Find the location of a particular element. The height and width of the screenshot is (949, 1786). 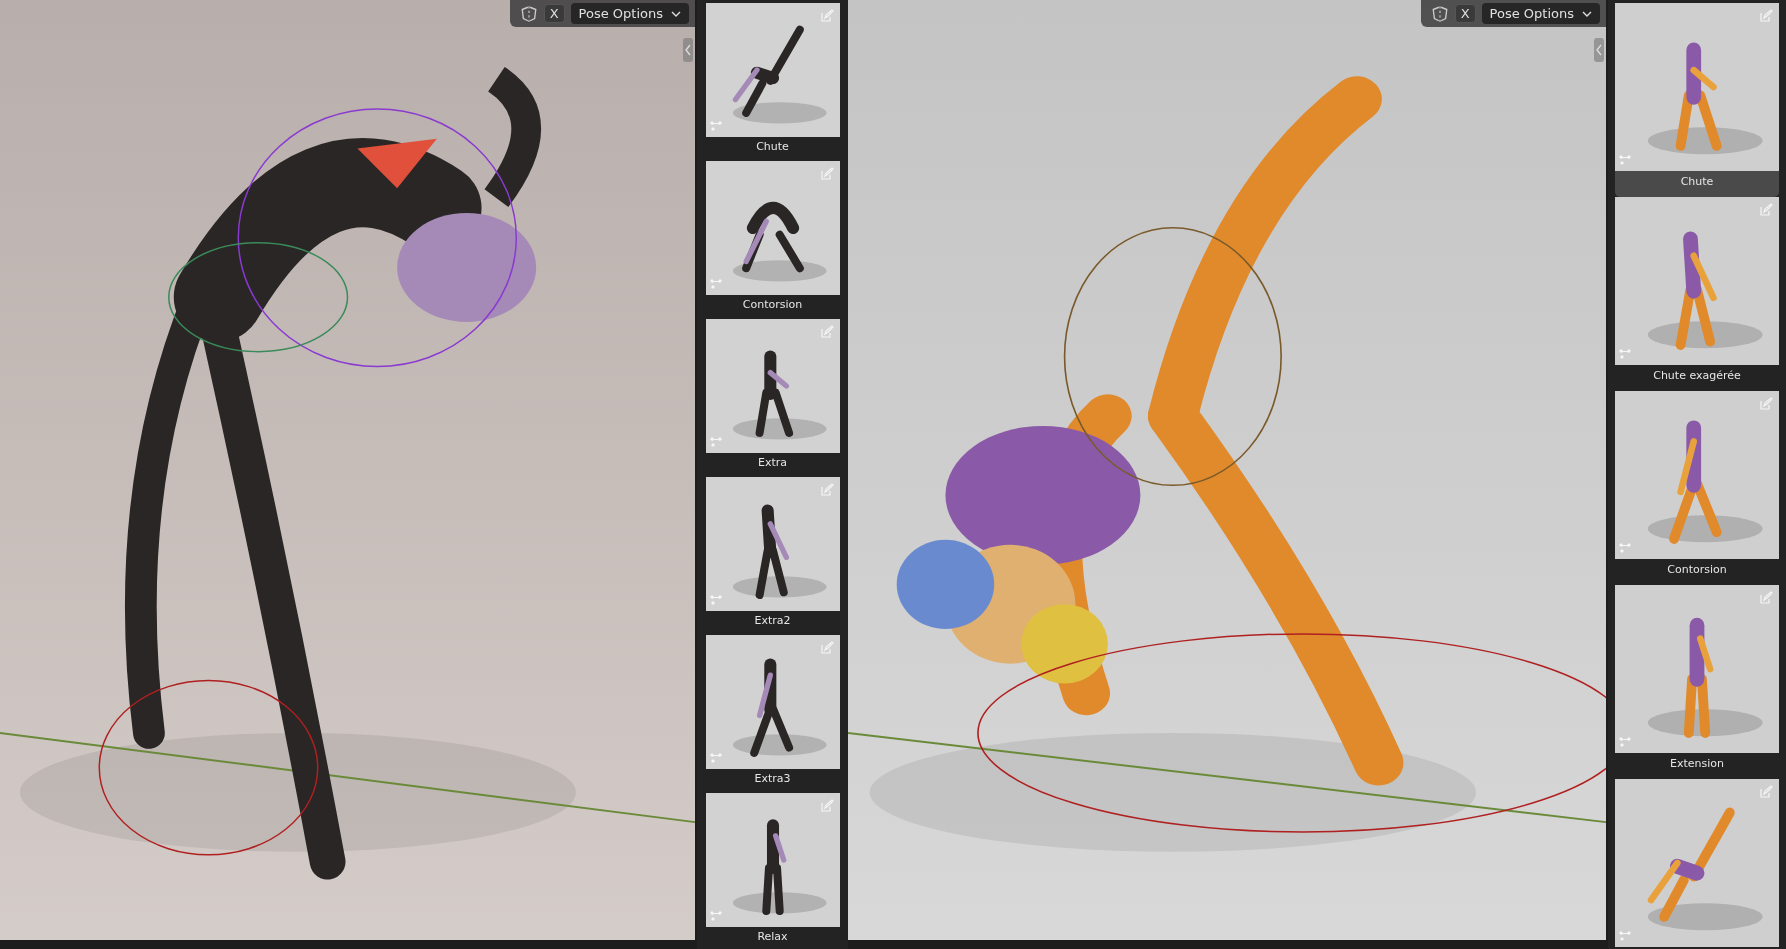

pose-name: Extra2 is located at coordinates (772, 621).